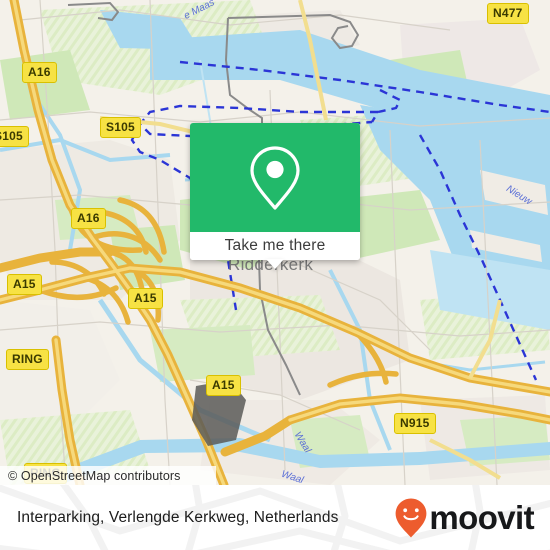  Describe the element at coordinates (481, 517) in the screenshot. I see `moovit-wordmark: moovit` at that location.